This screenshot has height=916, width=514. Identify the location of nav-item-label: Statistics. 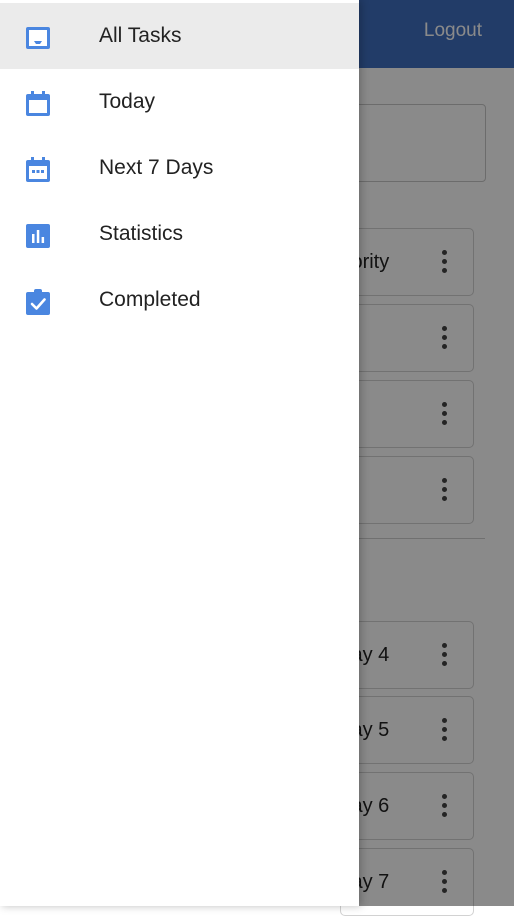
(141, 233).